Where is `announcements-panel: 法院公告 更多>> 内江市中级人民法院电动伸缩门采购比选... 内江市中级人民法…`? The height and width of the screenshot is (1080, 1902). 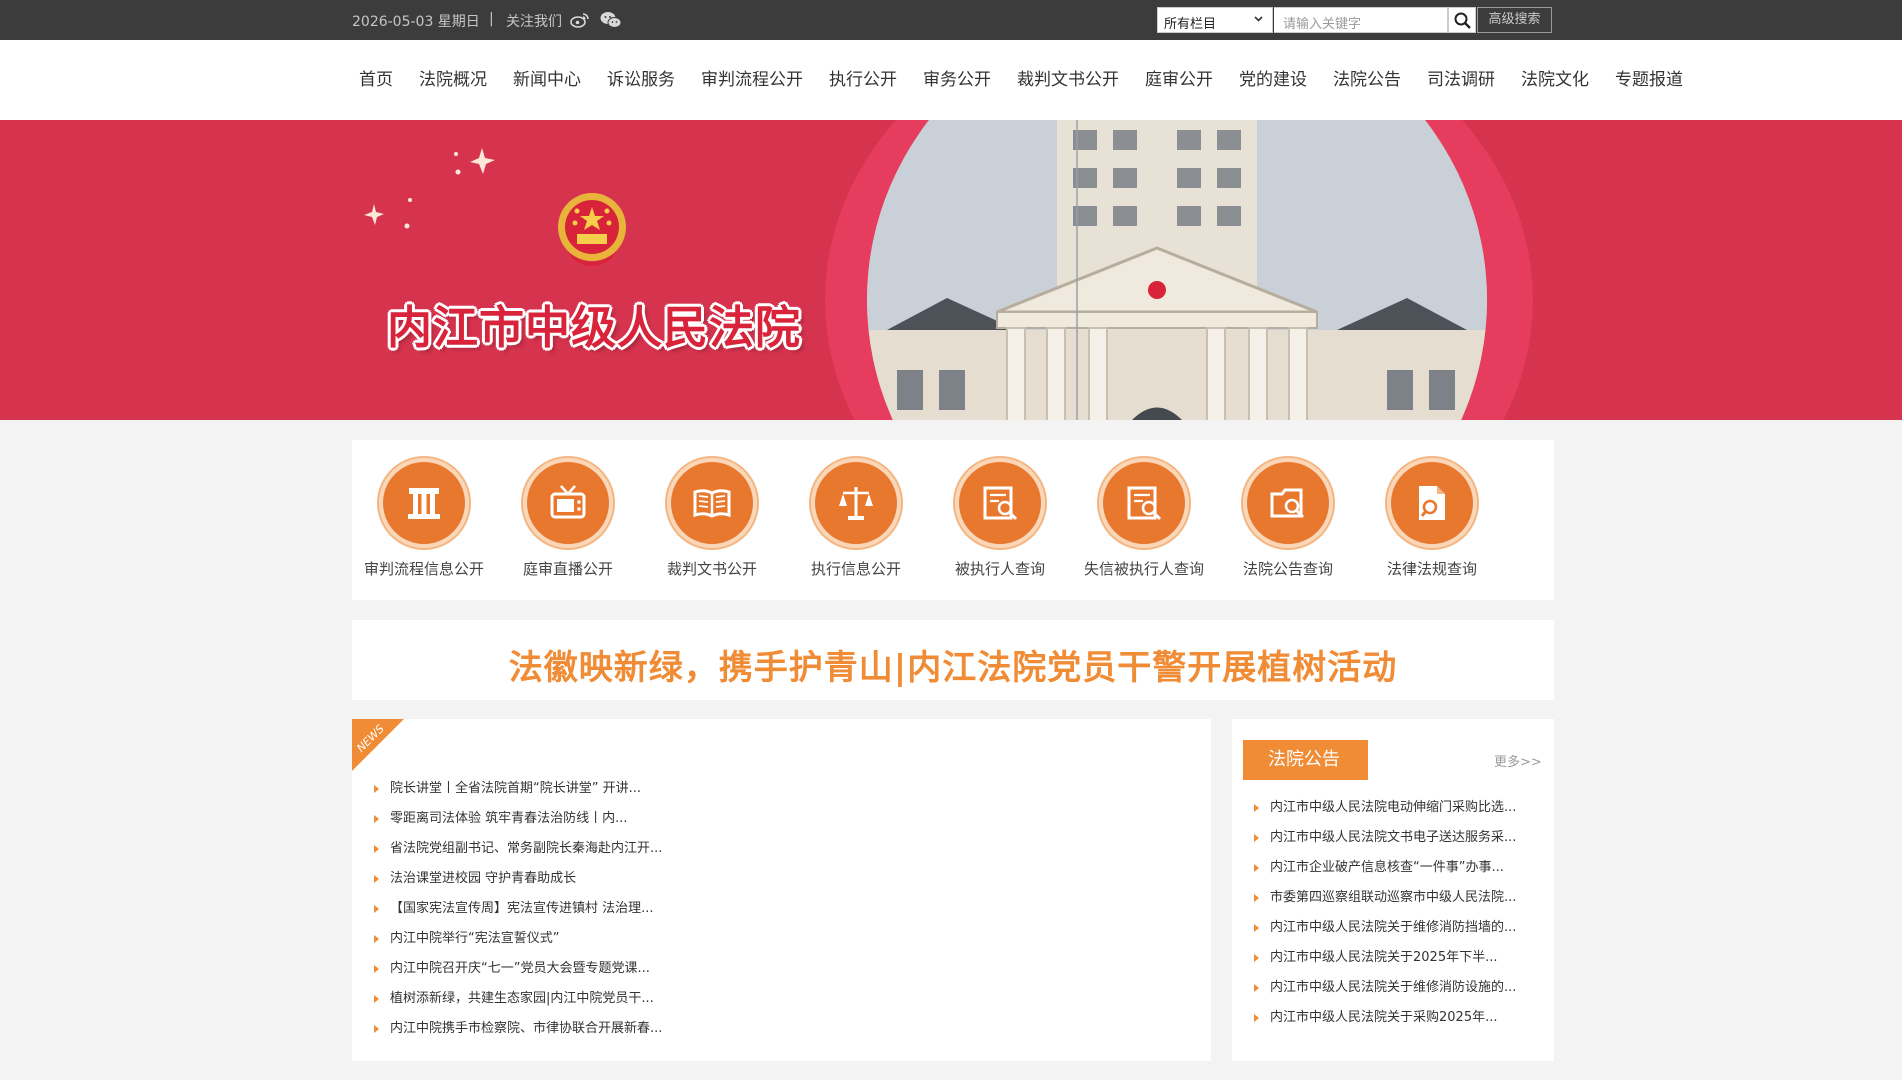 announcements-panel: 法院公告 更多>> 内江市中级人民法院电动伸缩门采购比选... 内江市中级人民法… is located at coordinates (1393, 890).